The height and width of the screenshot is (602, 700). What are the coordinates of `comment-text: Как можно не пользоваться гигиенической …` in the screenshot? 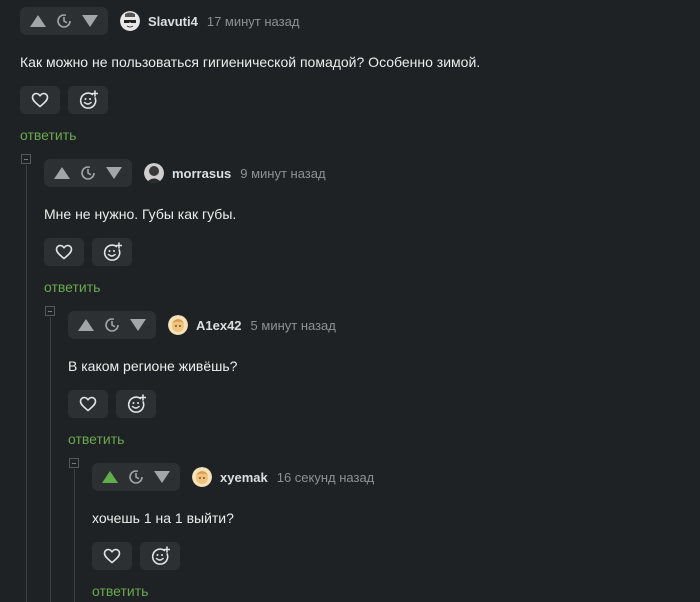 It's located at (250, 62).